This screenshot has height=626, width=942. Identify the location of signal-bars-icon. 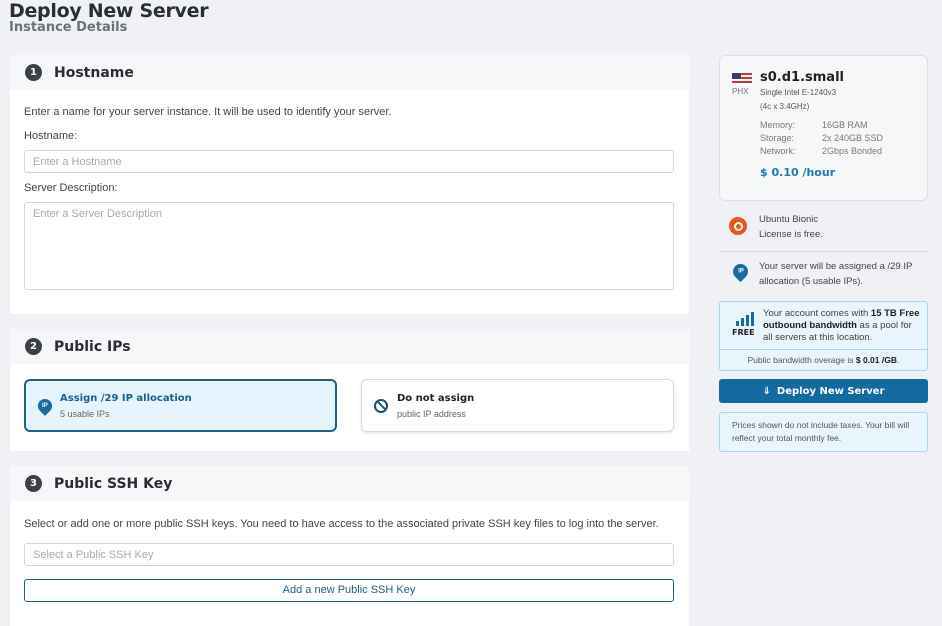
(745, 319).